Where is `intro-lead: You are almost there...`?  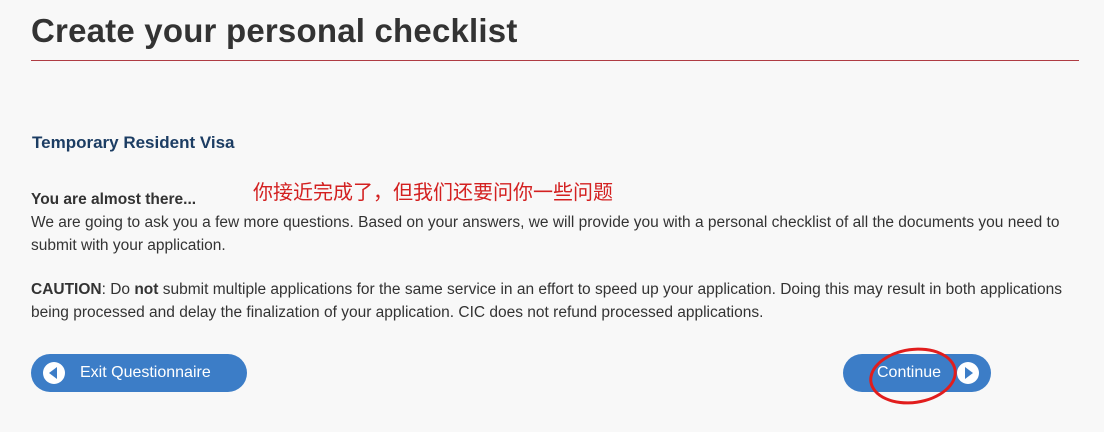
intro-lead: You are almost there... is located at coordinates (114, 199).